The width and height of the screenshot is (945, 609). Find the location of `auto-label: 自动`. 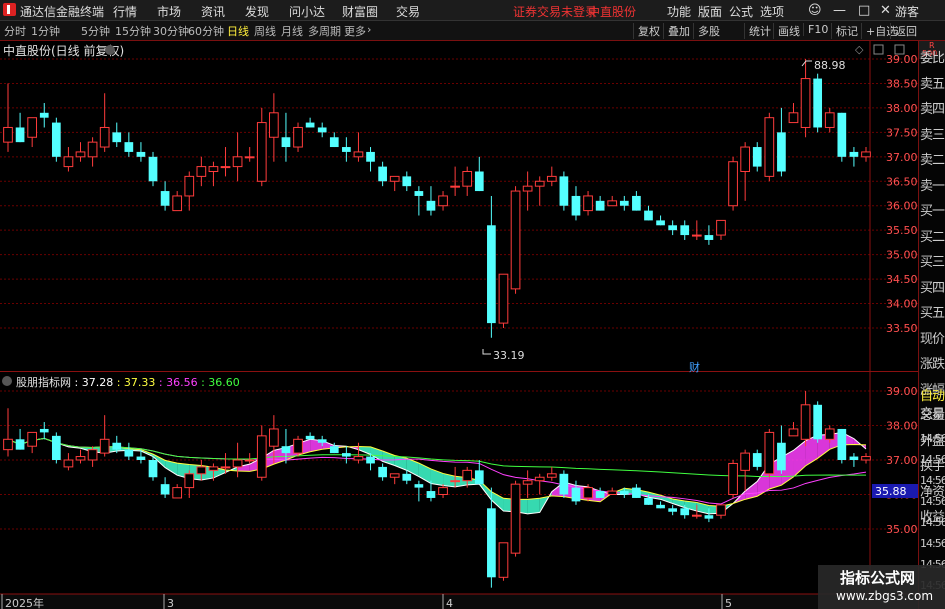

auto-label: 自动 is located at coordinates (932, 394).